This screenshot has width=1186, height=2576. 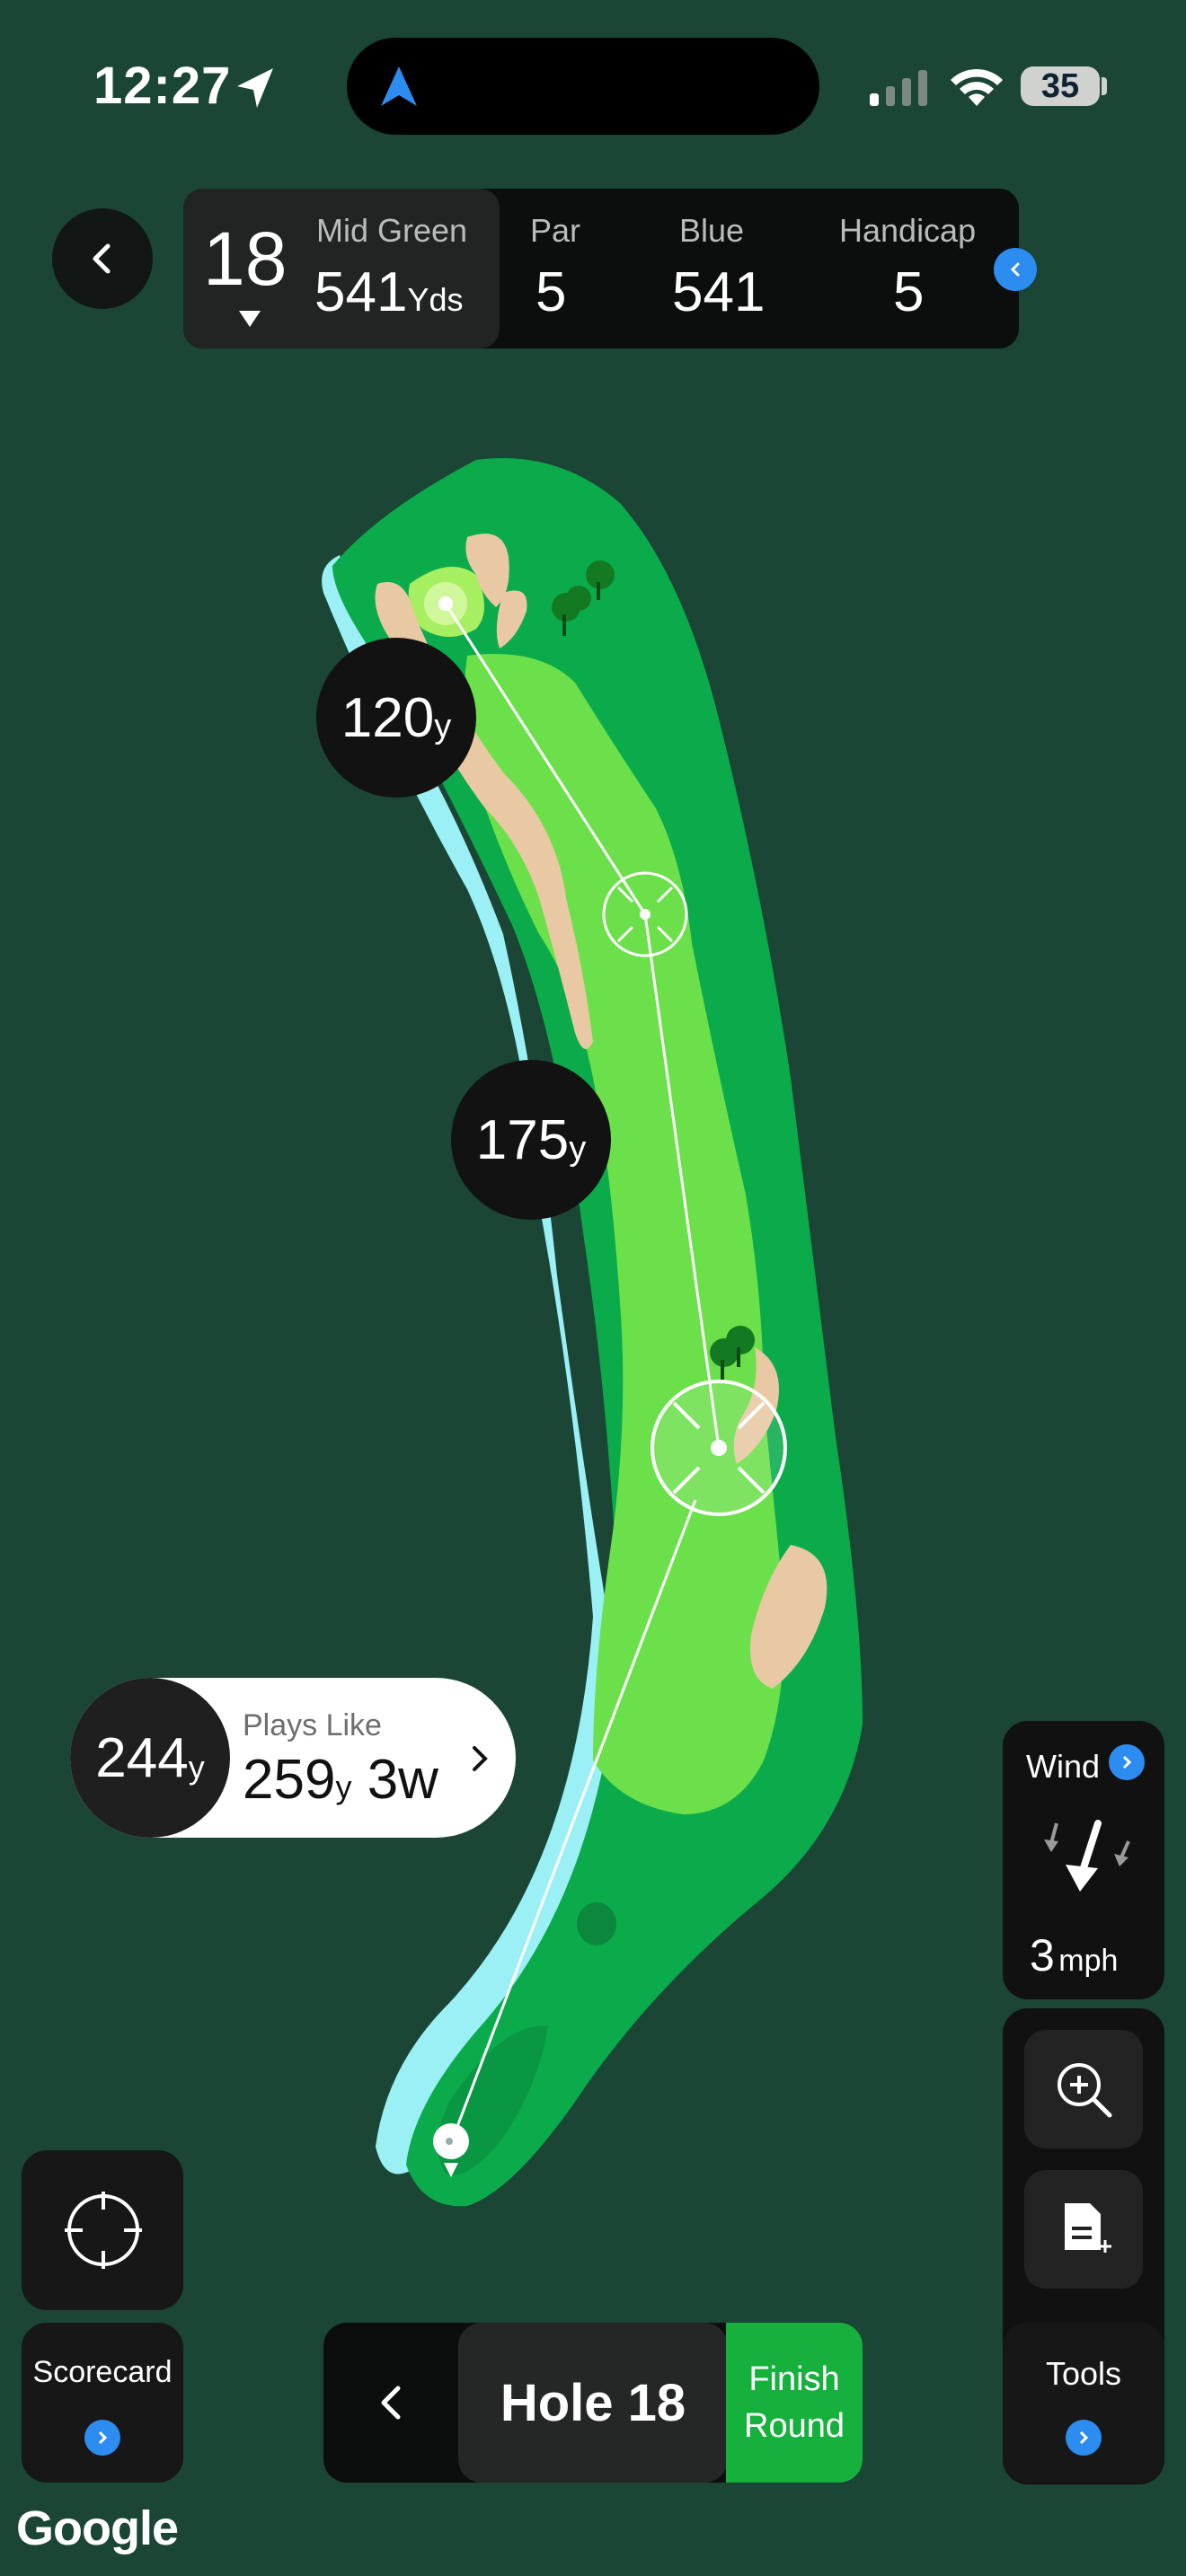 What do you see at coordinates (794, 2426) in the screenshot?
I see `finish-line2: Round` at bounding box center [794, 2426].